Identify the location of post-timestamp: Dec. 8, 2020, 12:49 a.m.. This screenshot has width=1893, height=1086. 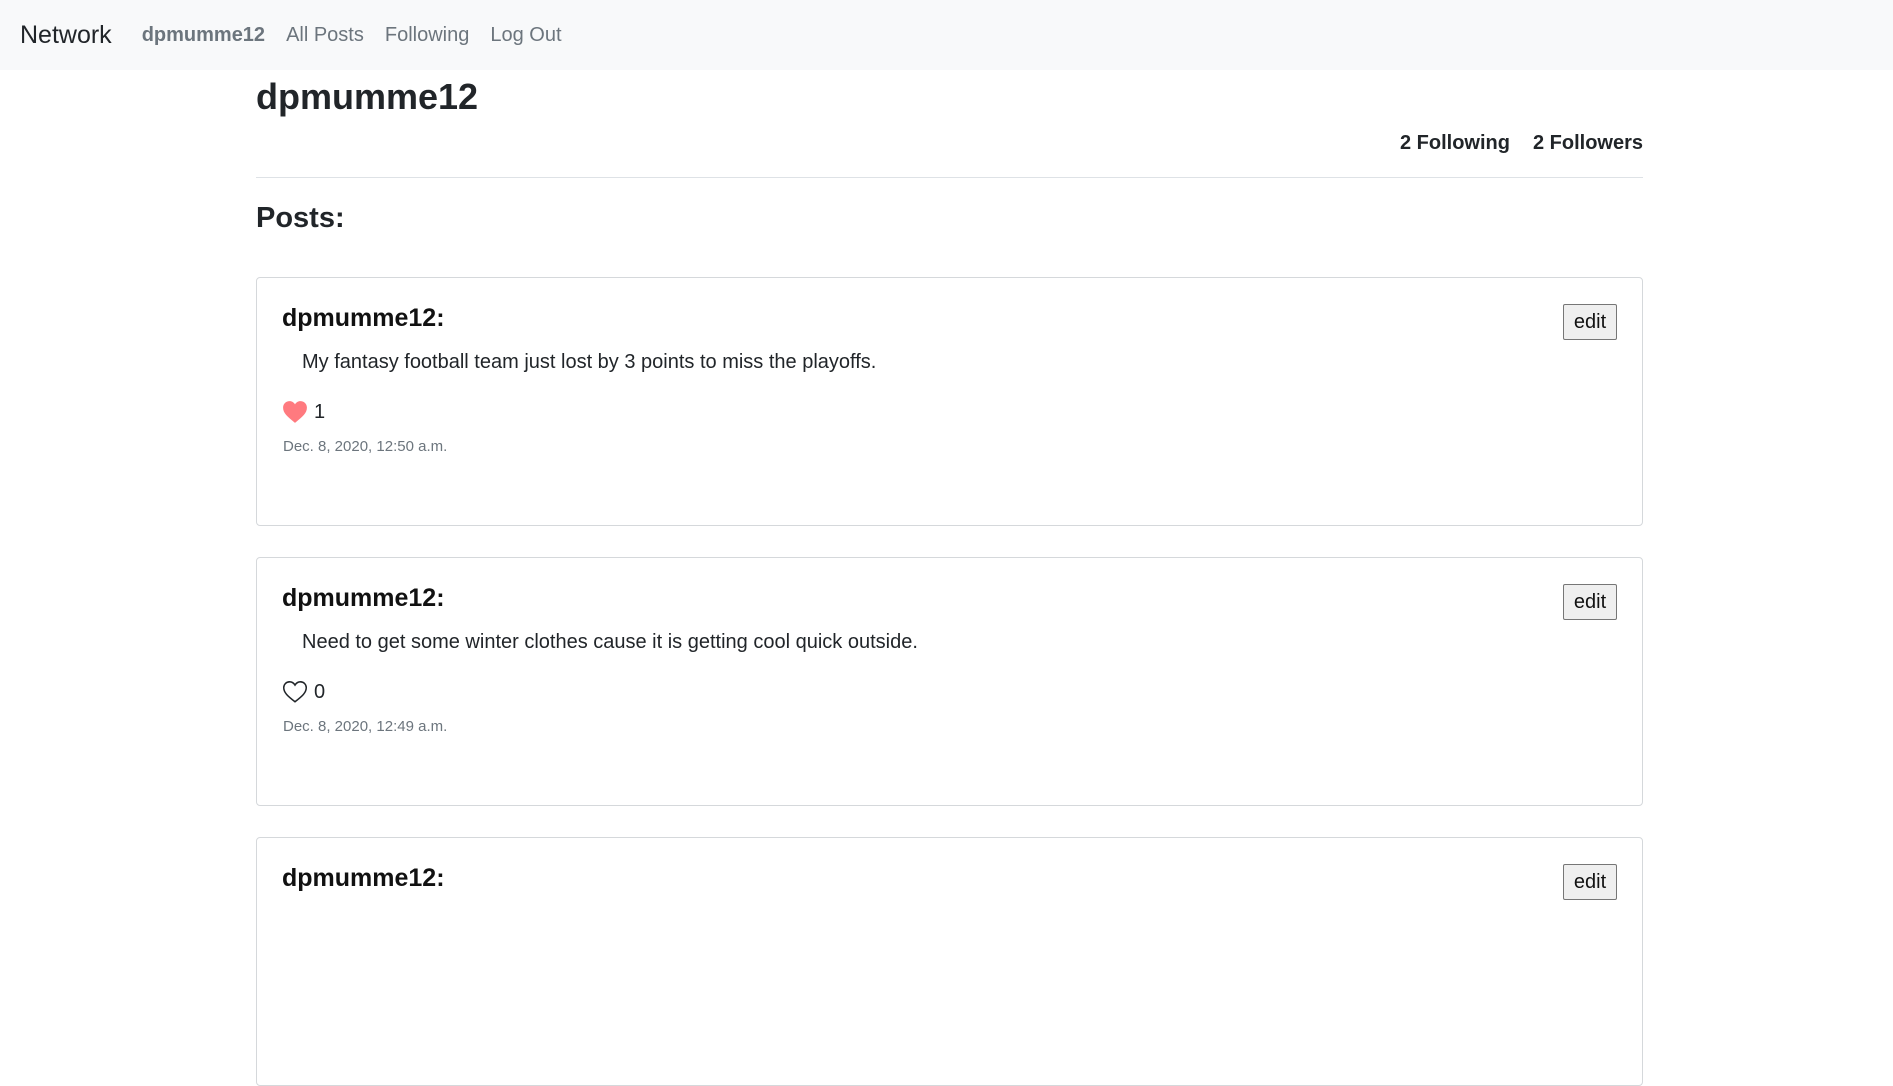
(365, 726).